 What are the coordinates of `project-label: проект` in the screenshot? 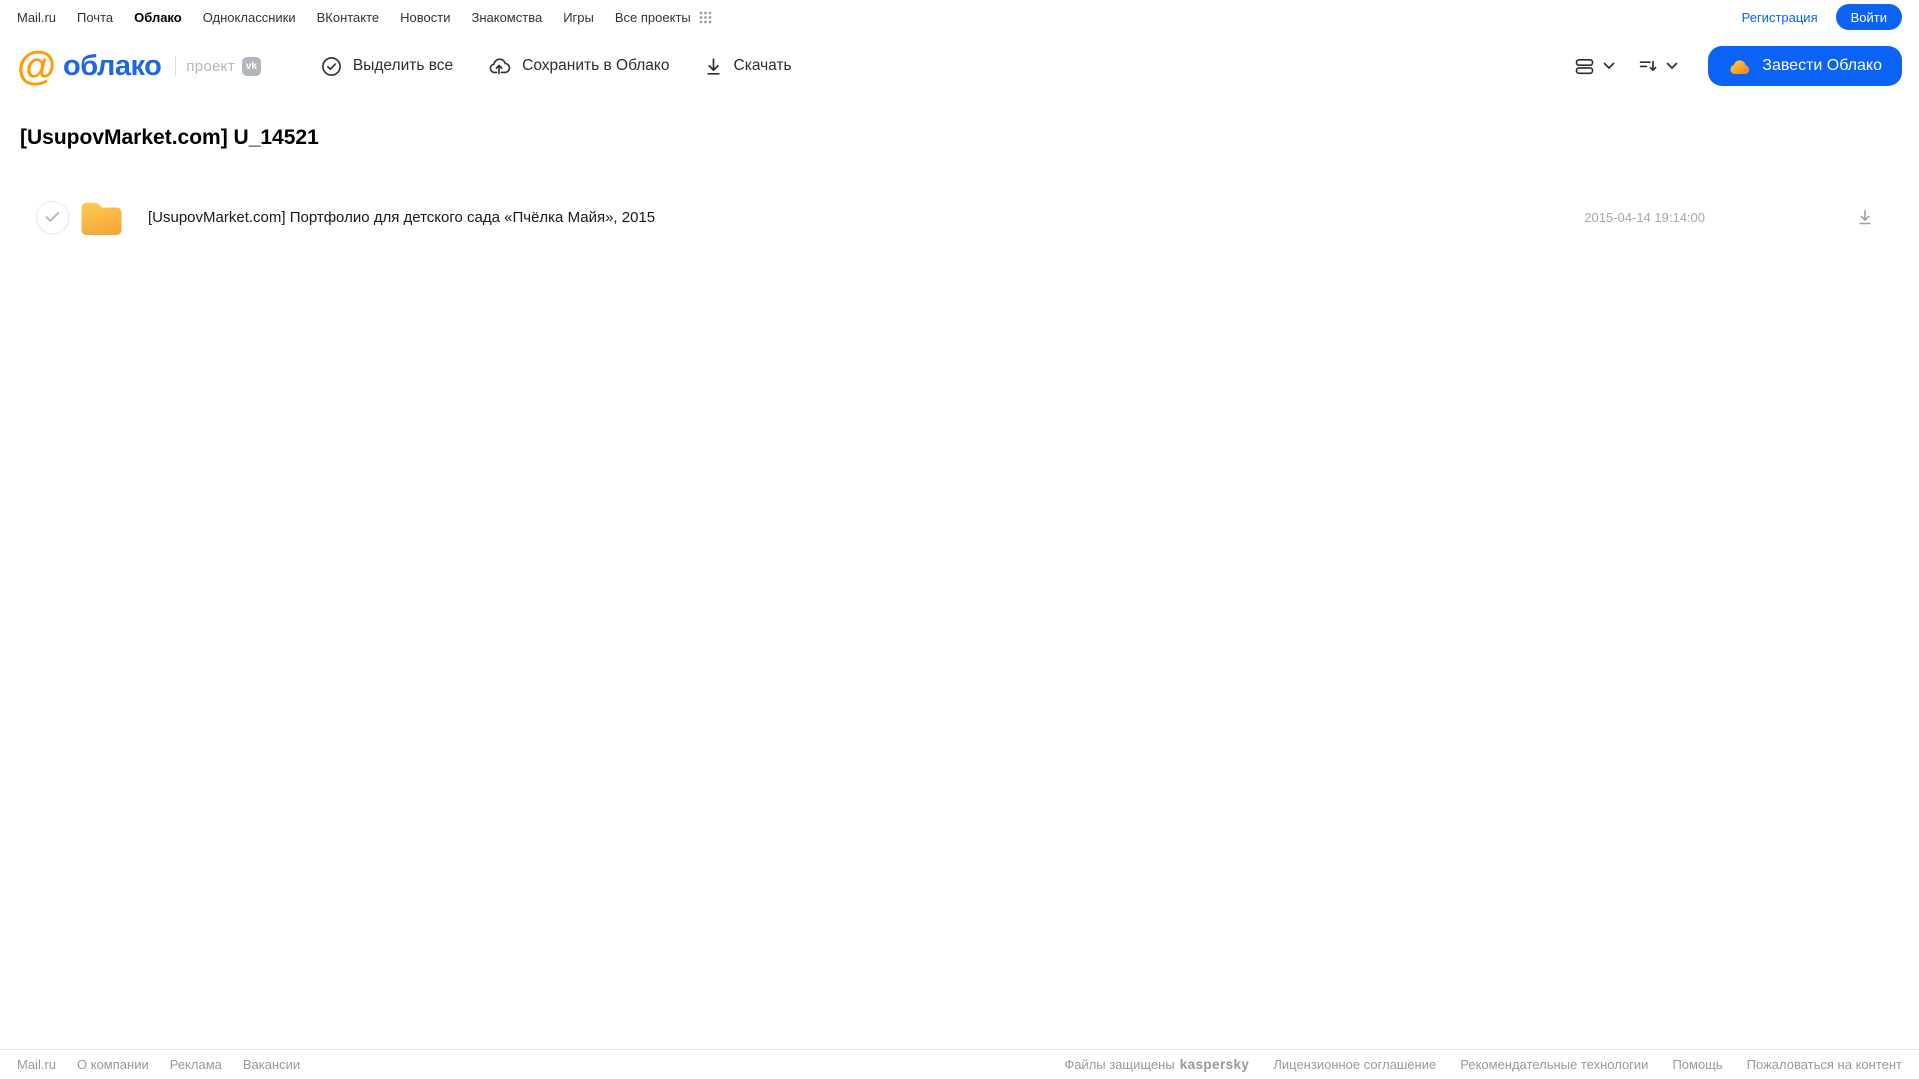 It's located at (210, 66).